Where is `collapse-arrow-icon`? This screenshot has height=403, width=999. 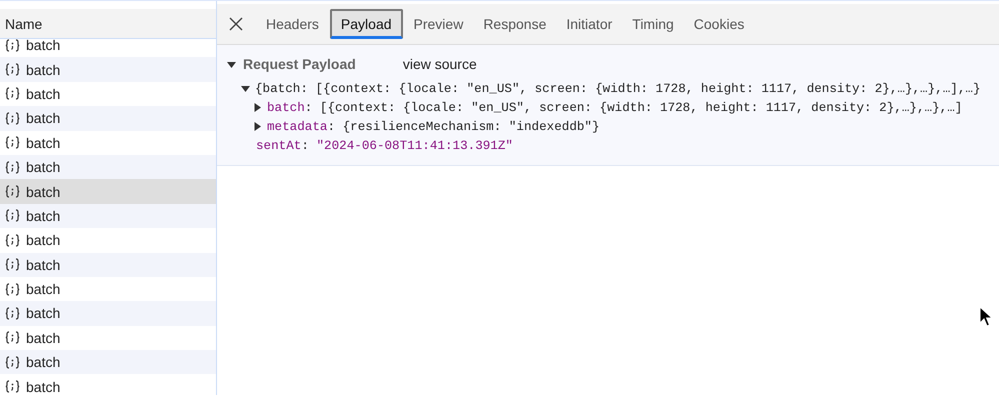
collapse-arrow-icon is located at coordinates (231, 64).